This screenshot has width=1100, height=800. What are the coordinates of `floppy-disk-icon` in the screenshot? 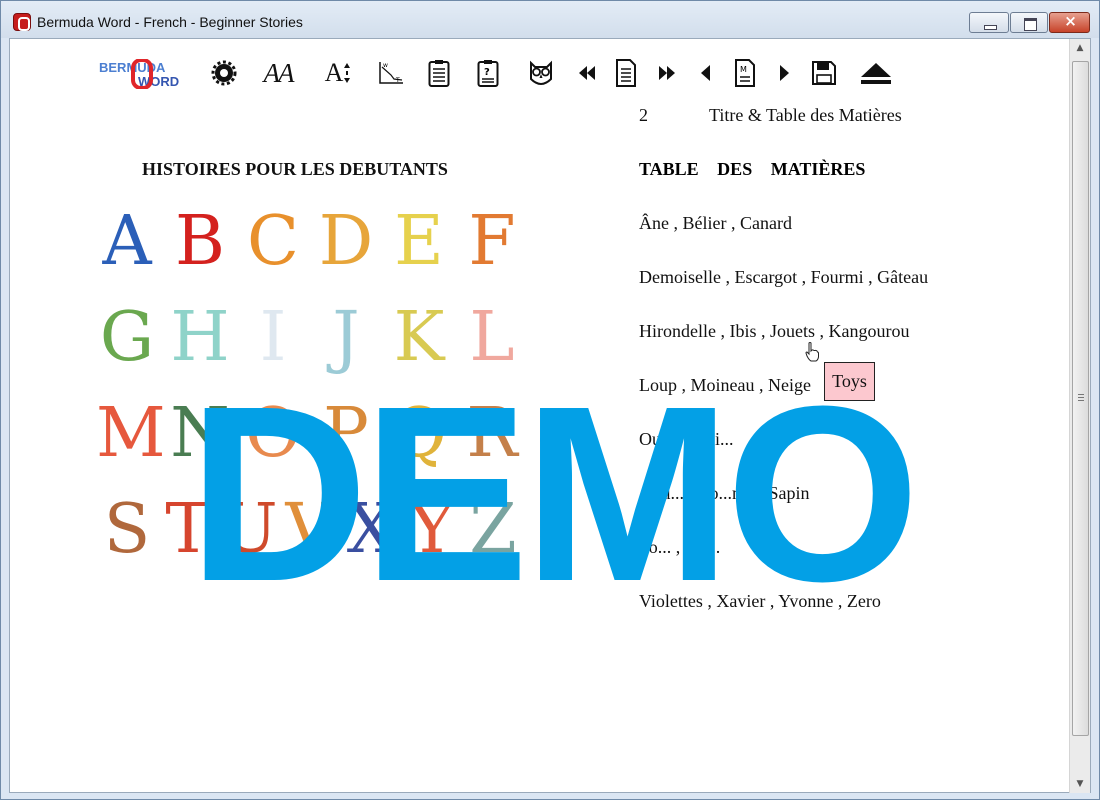 It's located at (824, 73).